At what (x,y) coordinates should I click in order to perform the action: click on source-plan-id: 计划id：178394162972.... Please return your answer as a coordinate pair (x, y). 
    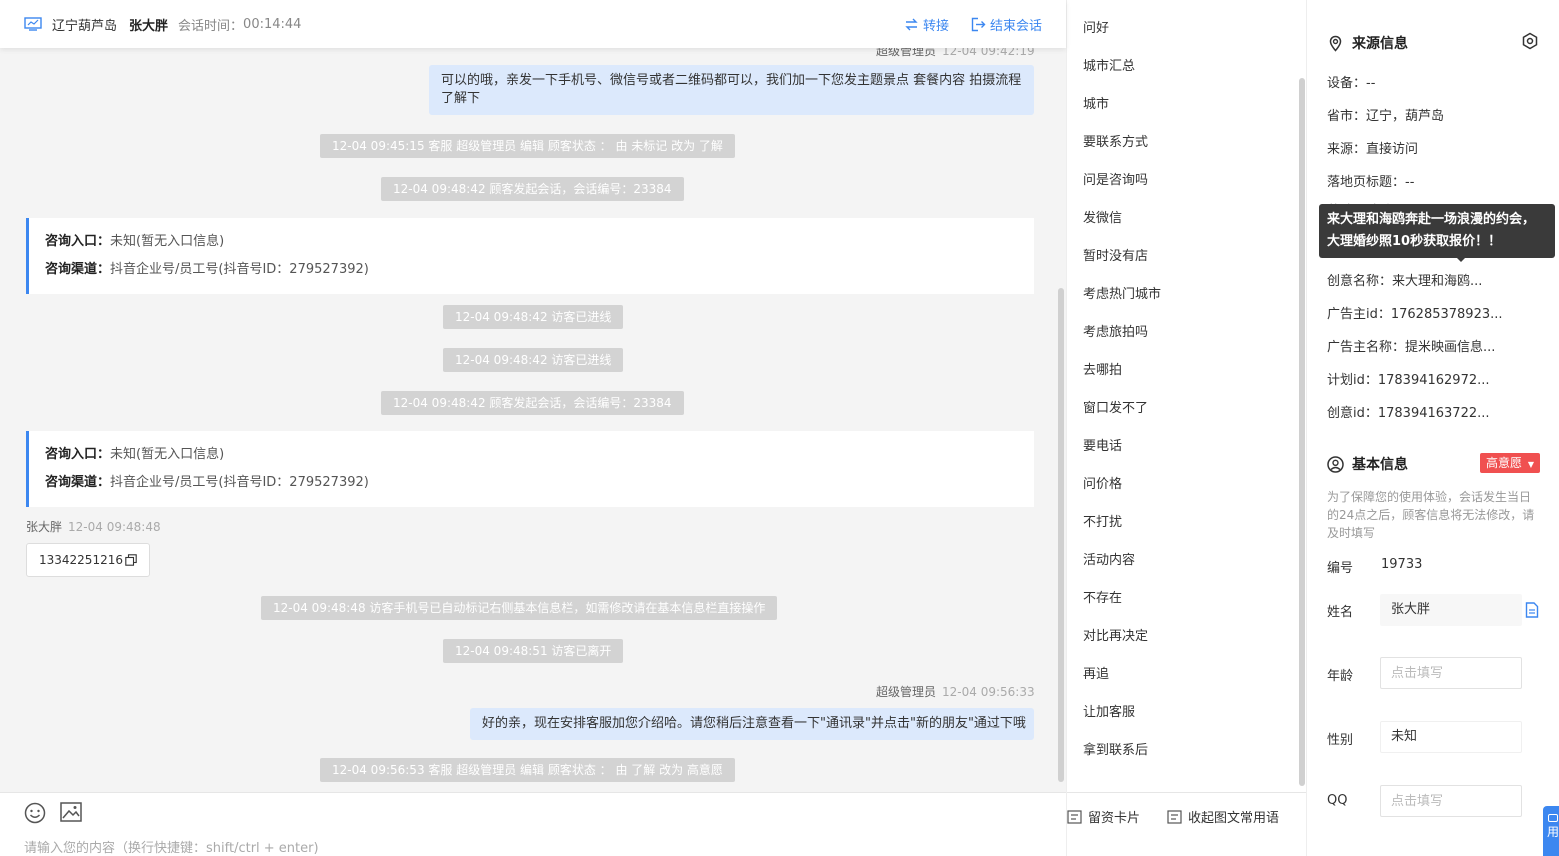
    Looking at the image, I should click on (1408, 380).